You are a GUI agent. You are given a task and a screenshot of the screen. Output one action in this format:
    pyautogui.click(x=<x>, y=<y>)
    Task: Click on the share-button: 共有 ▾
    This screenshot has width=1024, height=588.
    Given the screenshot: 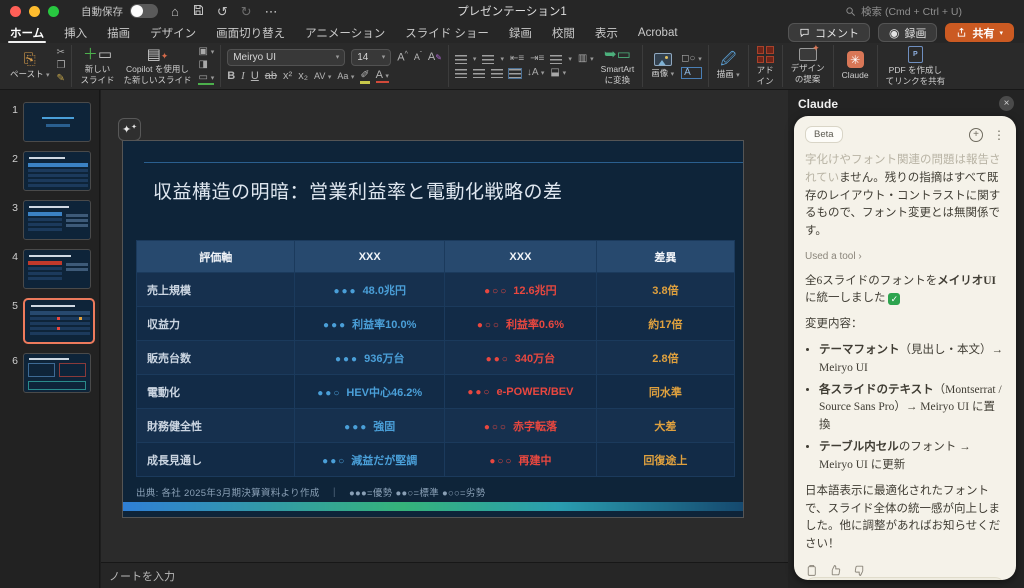 What is the action you would take?
    pyautogui.click(x=979, y=32)
    